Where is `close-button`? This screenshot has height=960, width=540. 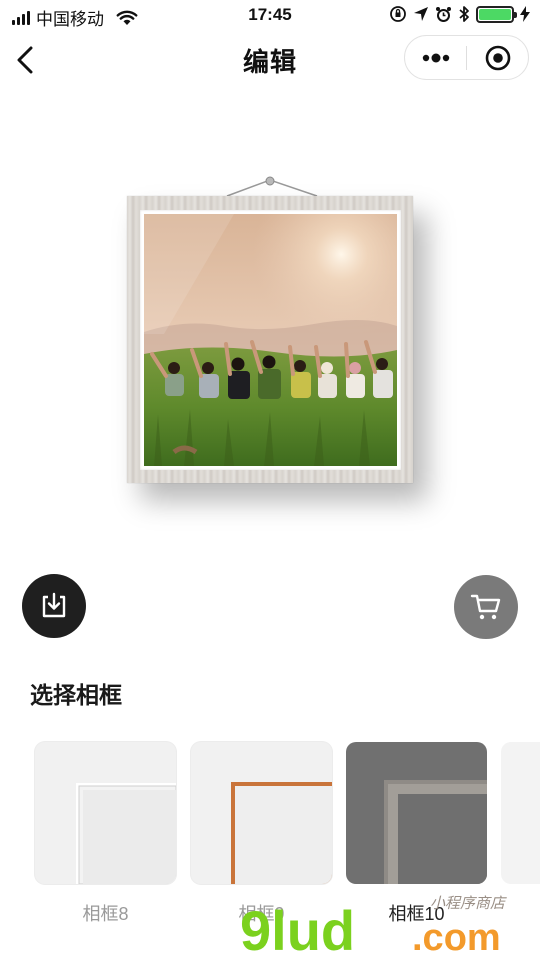 close-button is located at coordinates (497, 57).